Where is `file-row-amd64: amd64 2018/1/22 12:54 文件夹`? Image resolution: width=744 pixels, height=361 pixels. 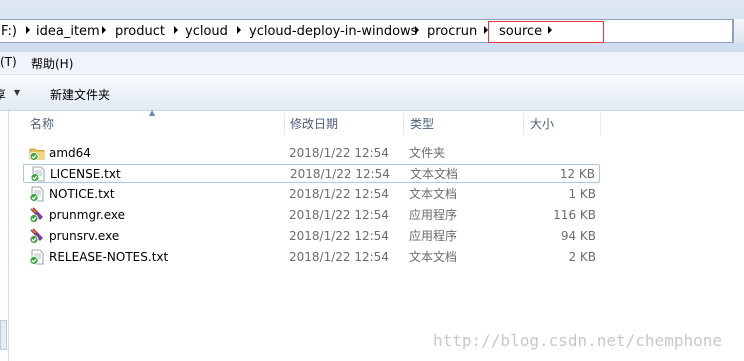 file-row-amd64: amd64 2018/1/22 12:54 文件夹 is located at coordinates (311, 153).